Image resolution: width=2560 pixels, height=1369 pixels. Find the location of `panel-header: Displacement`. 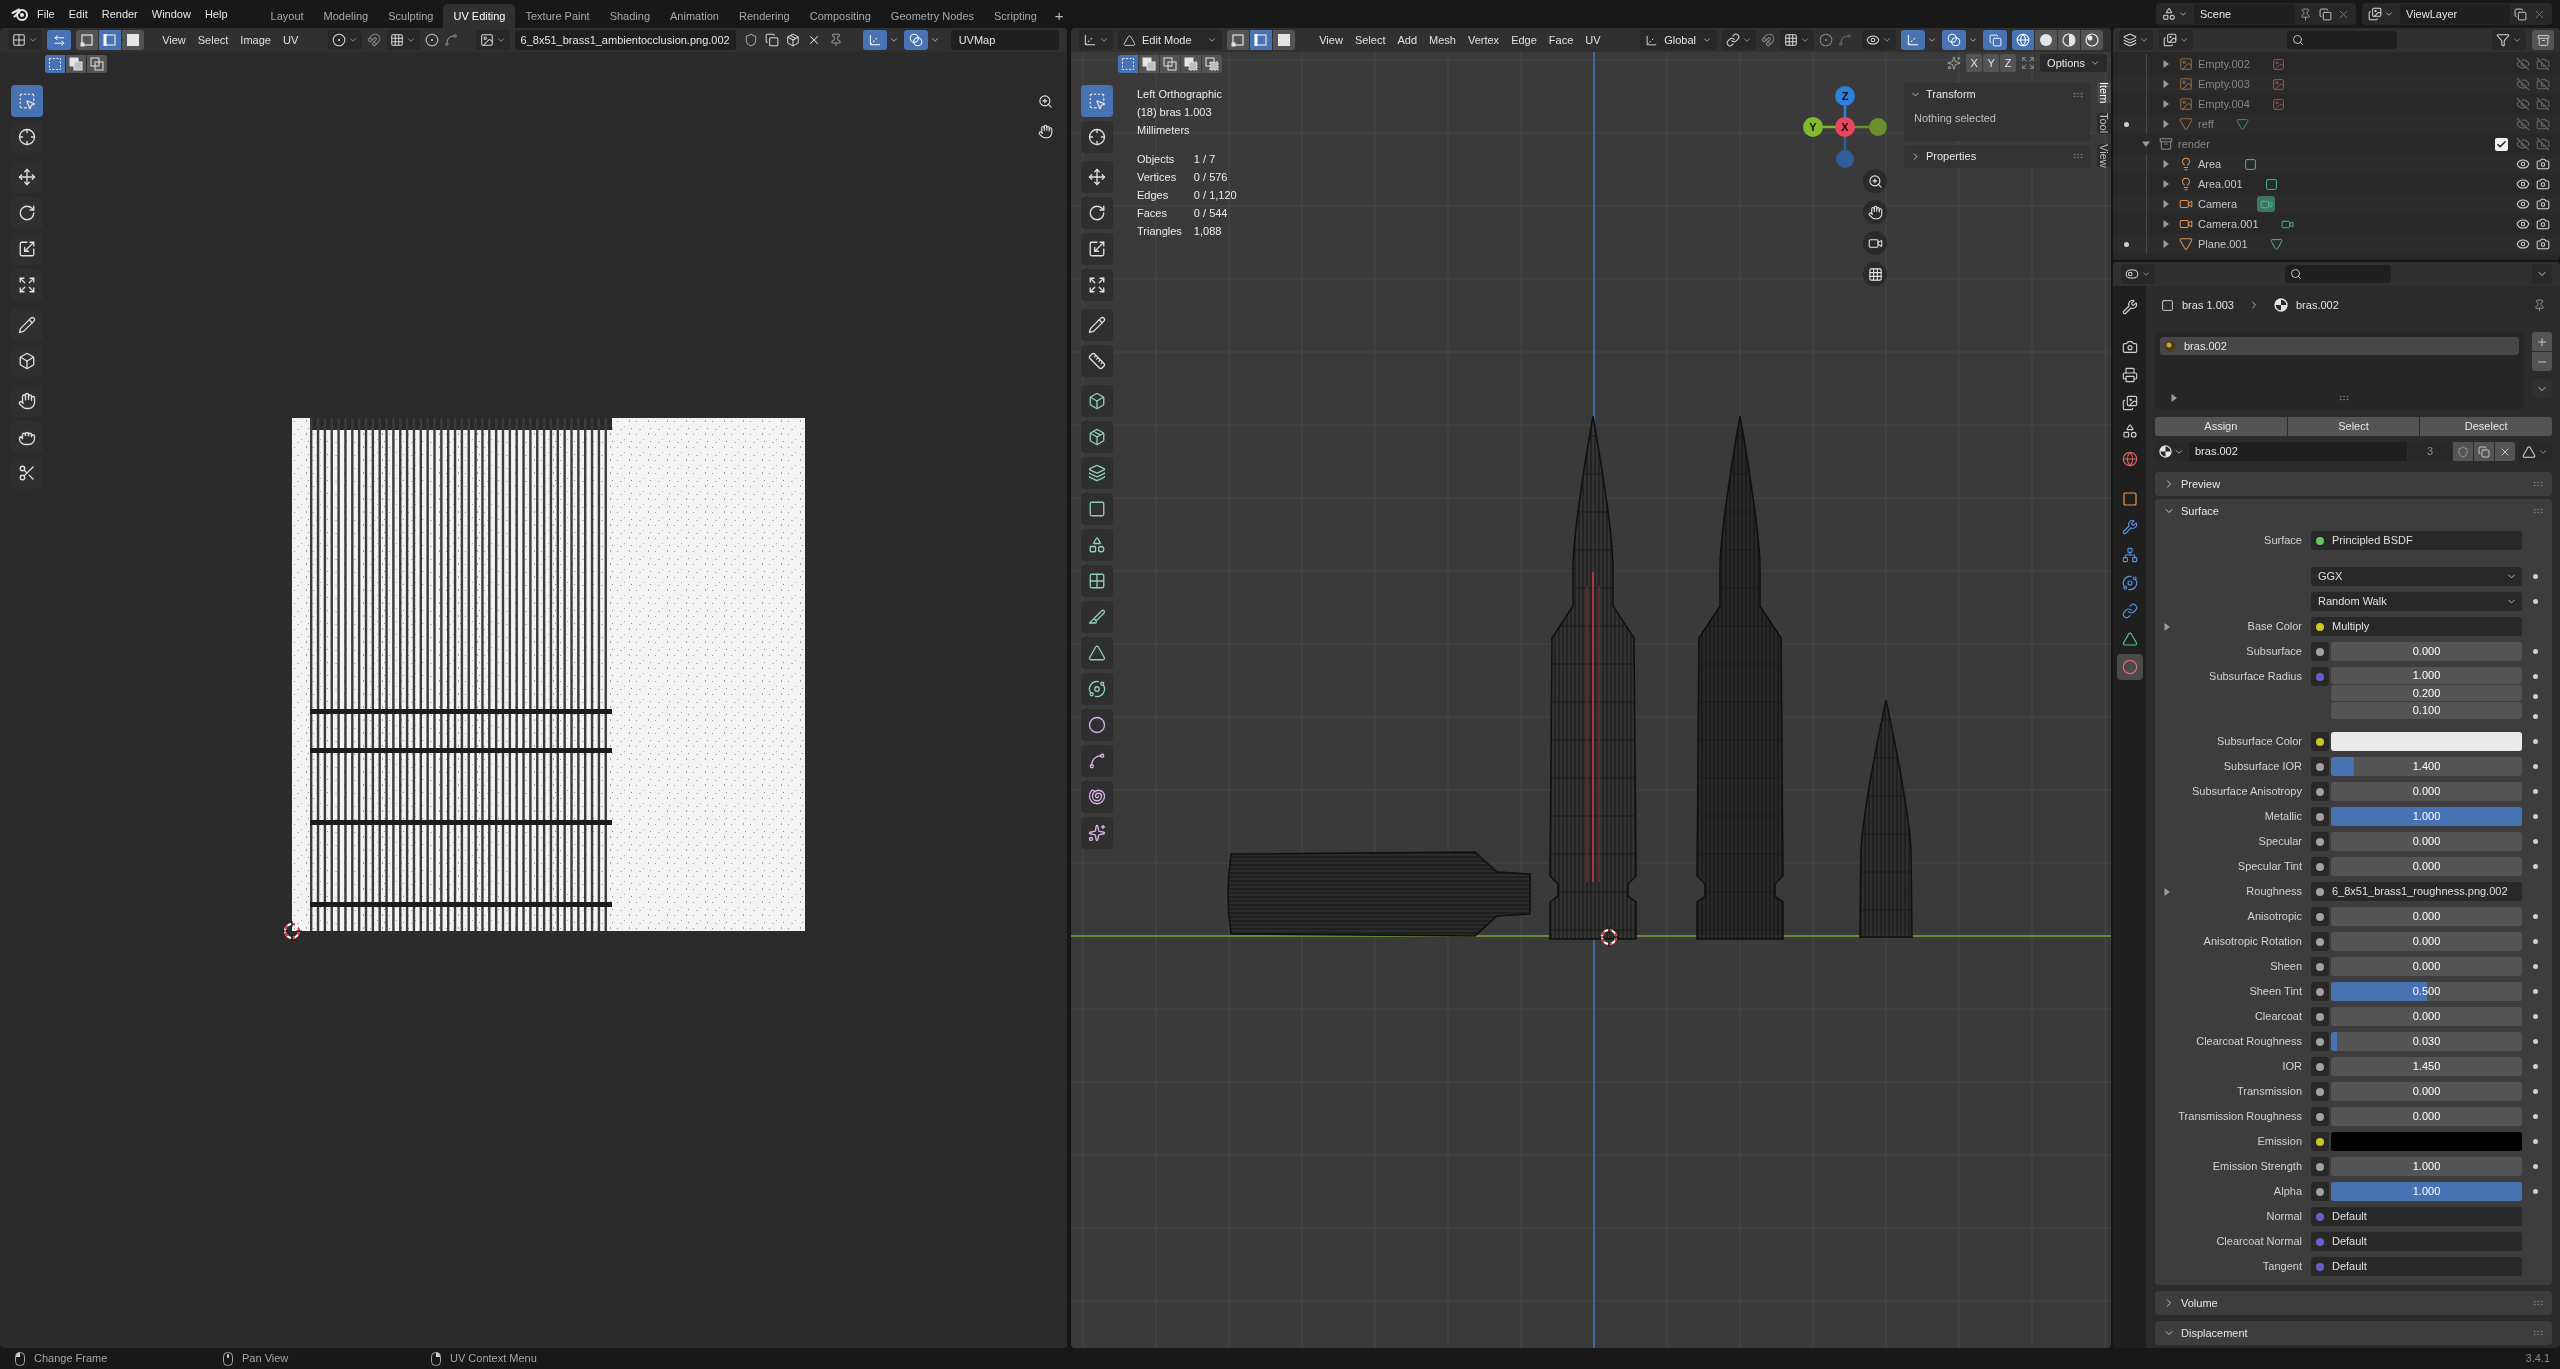

panel-header: Displacement is located at coordinates (2353, 1333).